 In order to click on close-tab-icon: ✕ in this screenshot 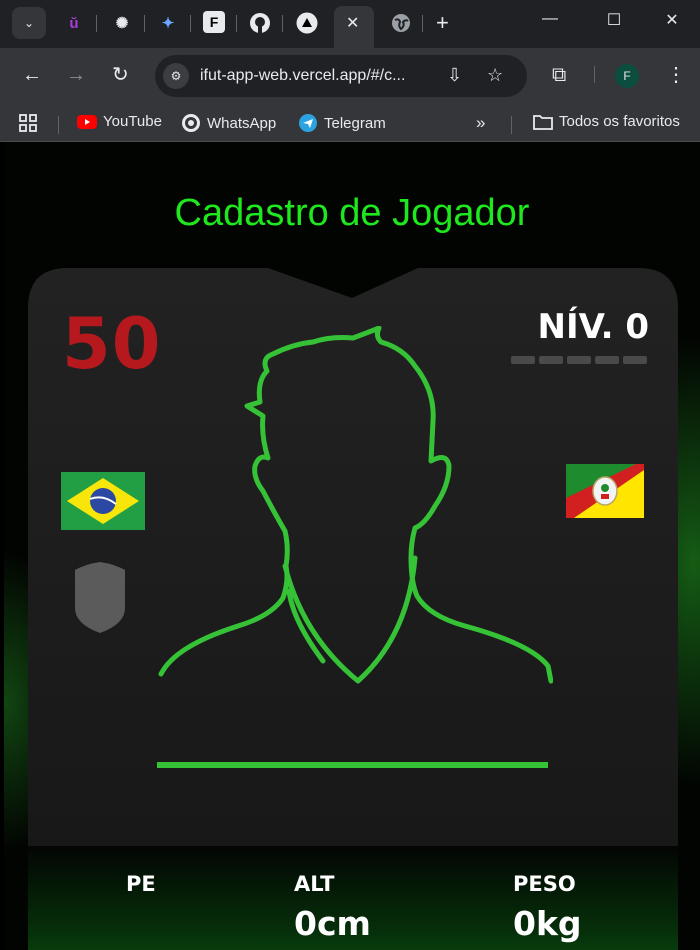, I will do `click(352, 23)`.